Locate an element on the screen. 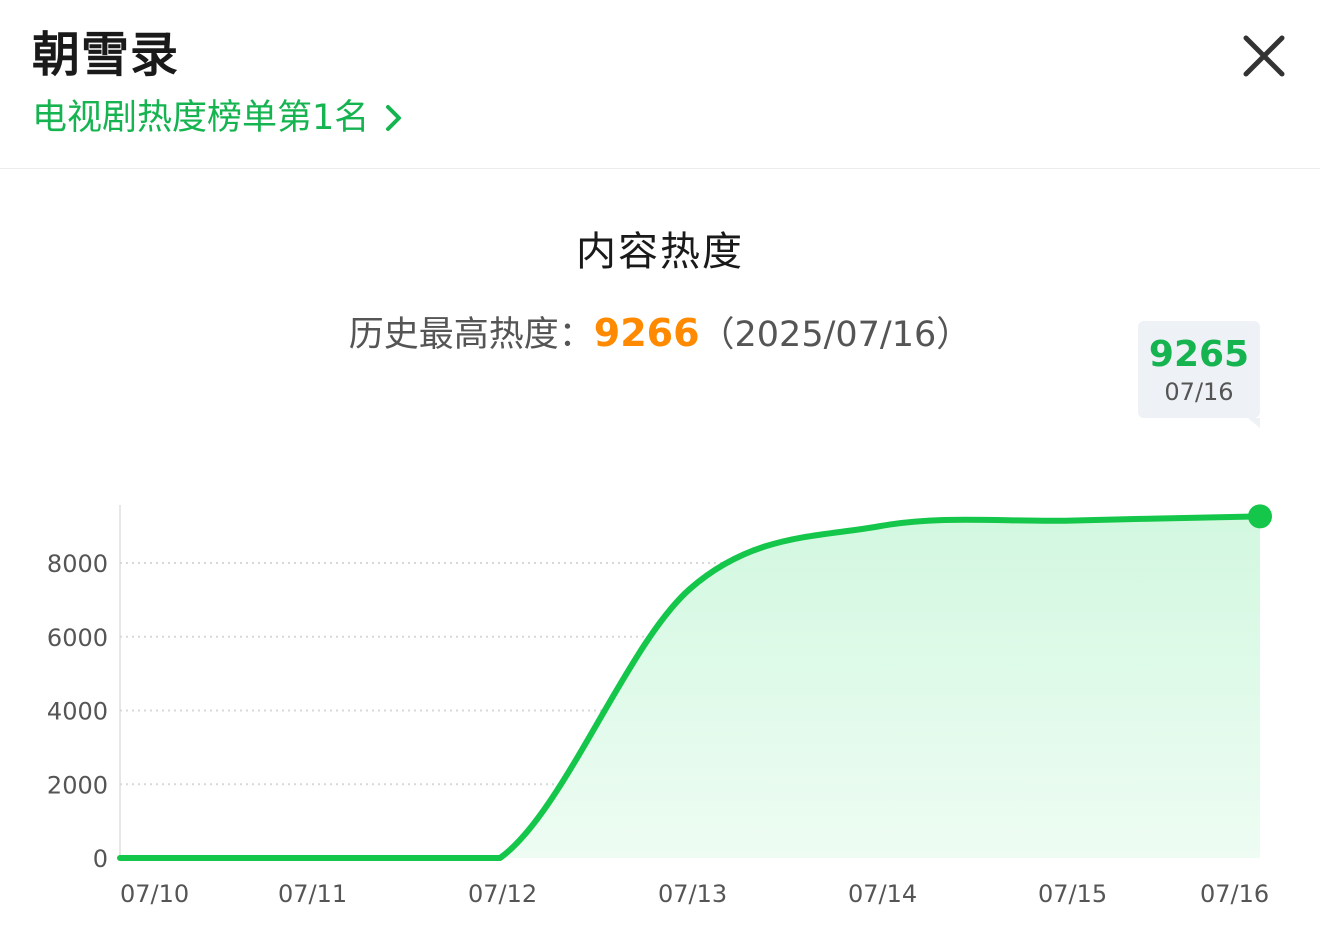 The height and width of the screenshot is (938, 1320). value-tooltip: 9265 07/16 is located at coordinates (1199, 374).